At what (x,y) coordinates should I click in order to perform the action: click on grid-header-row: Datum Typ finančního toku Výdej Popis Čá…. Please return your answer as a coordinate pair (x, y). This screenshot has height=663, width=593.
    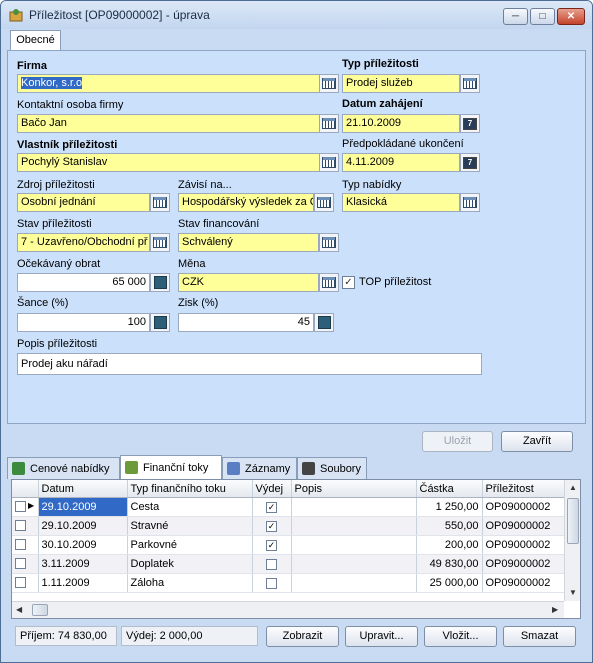
    Looking at the image, I should click on (289, 489).